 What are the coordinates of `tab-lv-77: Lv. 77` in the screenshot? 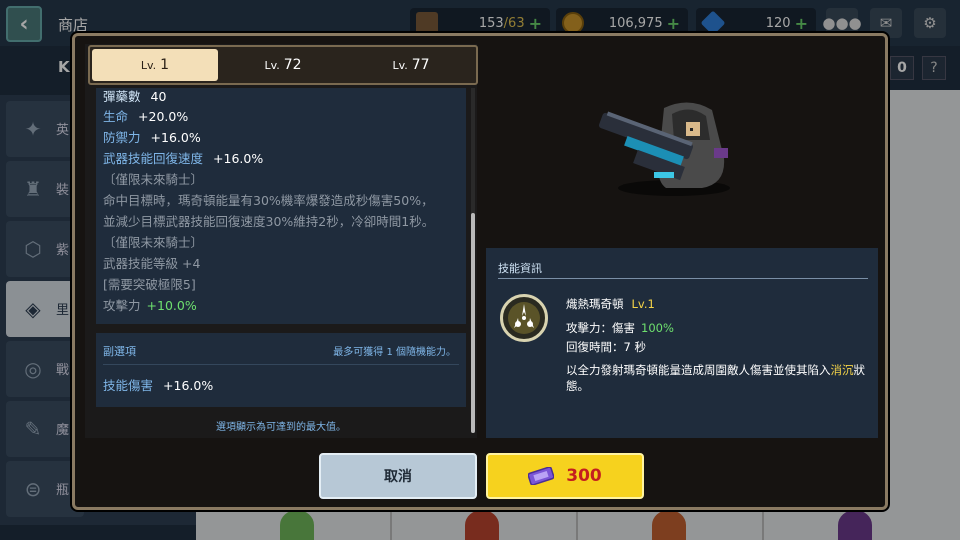 It's located at (411, 65).